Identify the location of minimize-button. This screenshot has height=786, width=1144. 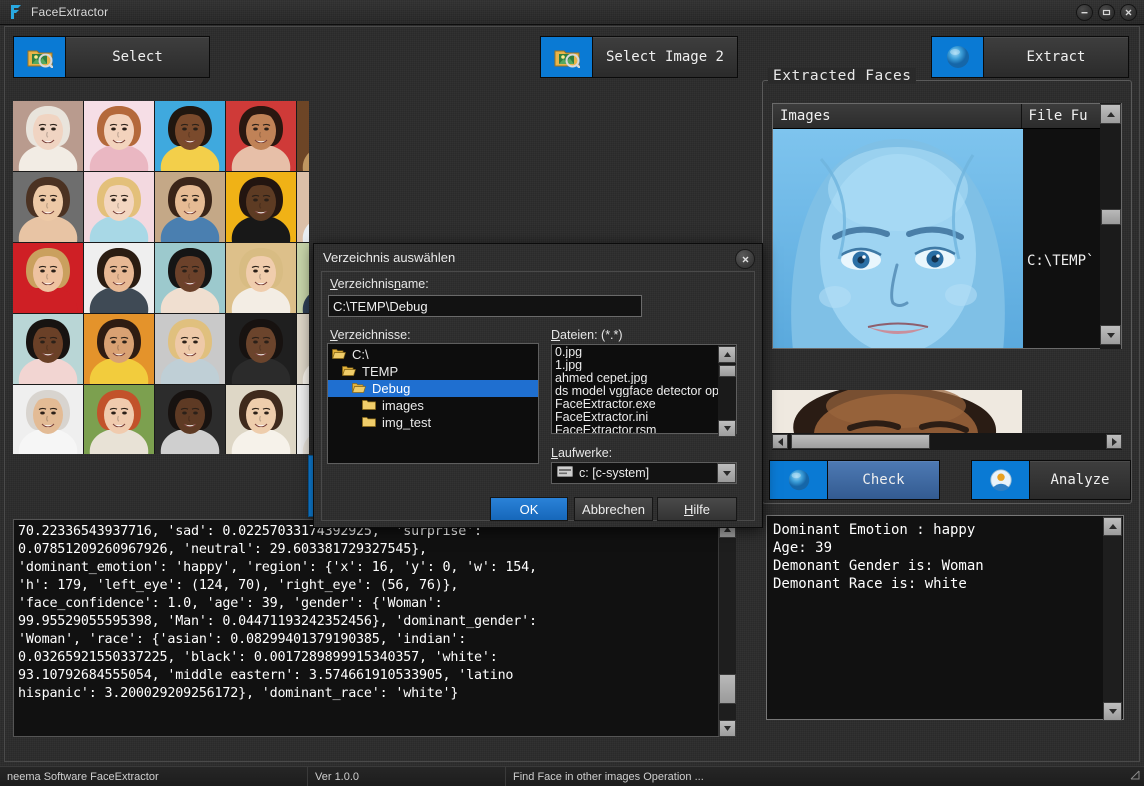
(1084, 12).